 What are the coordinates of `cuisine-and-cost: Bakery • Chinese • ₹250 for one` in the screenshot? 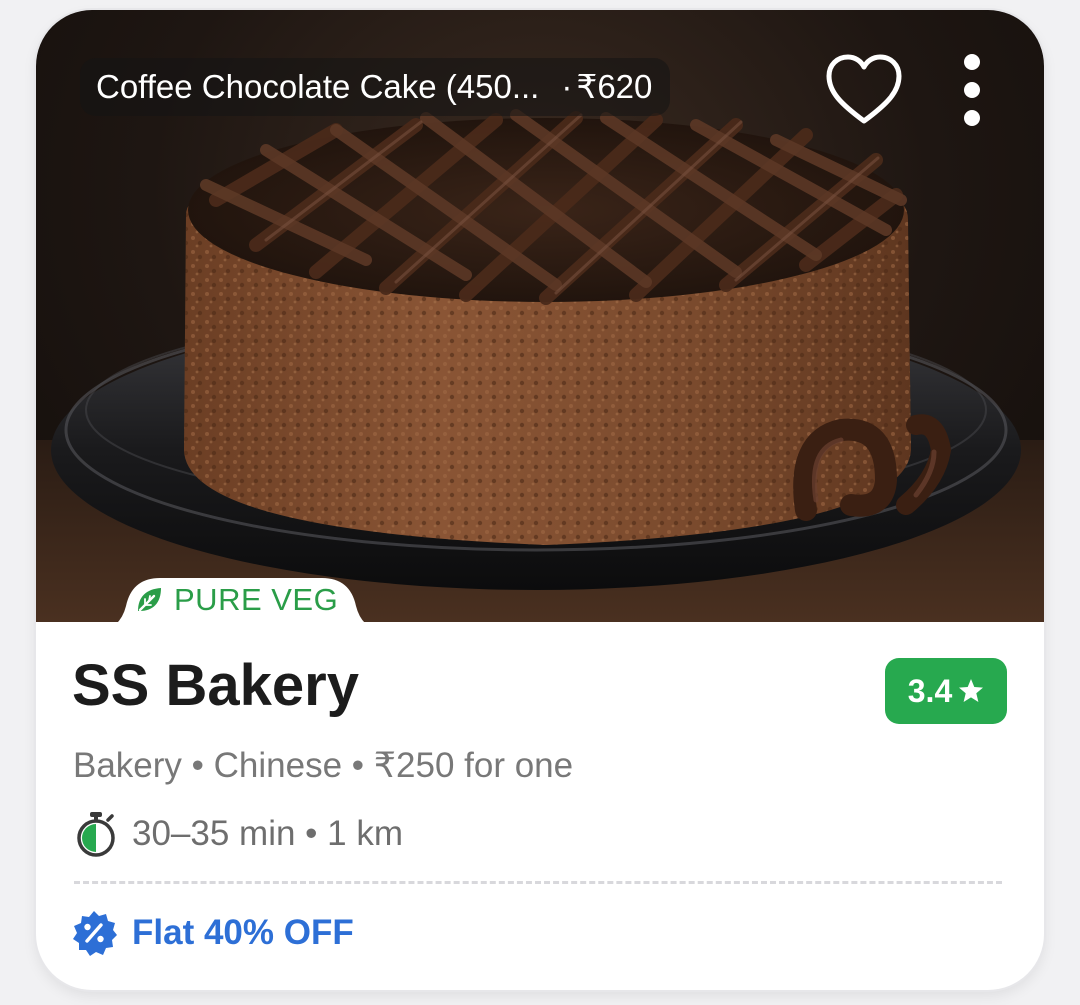 It's located at (323, 765).